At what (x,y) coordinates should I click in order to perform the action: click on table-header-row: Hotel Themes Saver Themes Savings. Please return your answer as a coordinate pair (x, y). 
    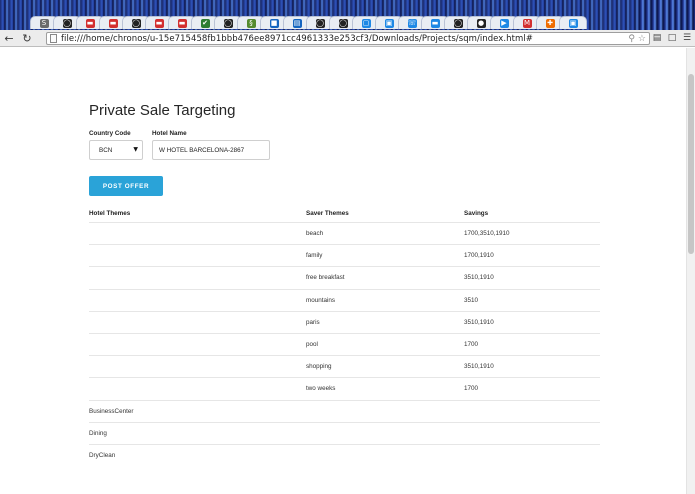
    Looking at the image, I should click on (344, 213).